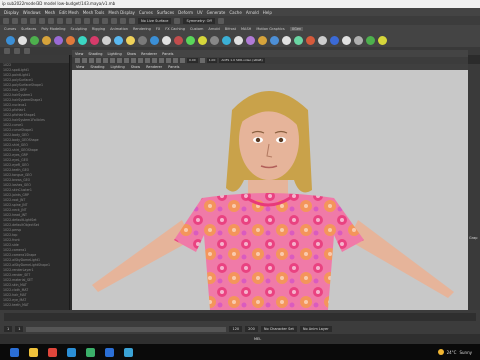  Describe the element at coordinates (50, 12) in the screenshot. I see `menu-mesh: Mesh` at that location.